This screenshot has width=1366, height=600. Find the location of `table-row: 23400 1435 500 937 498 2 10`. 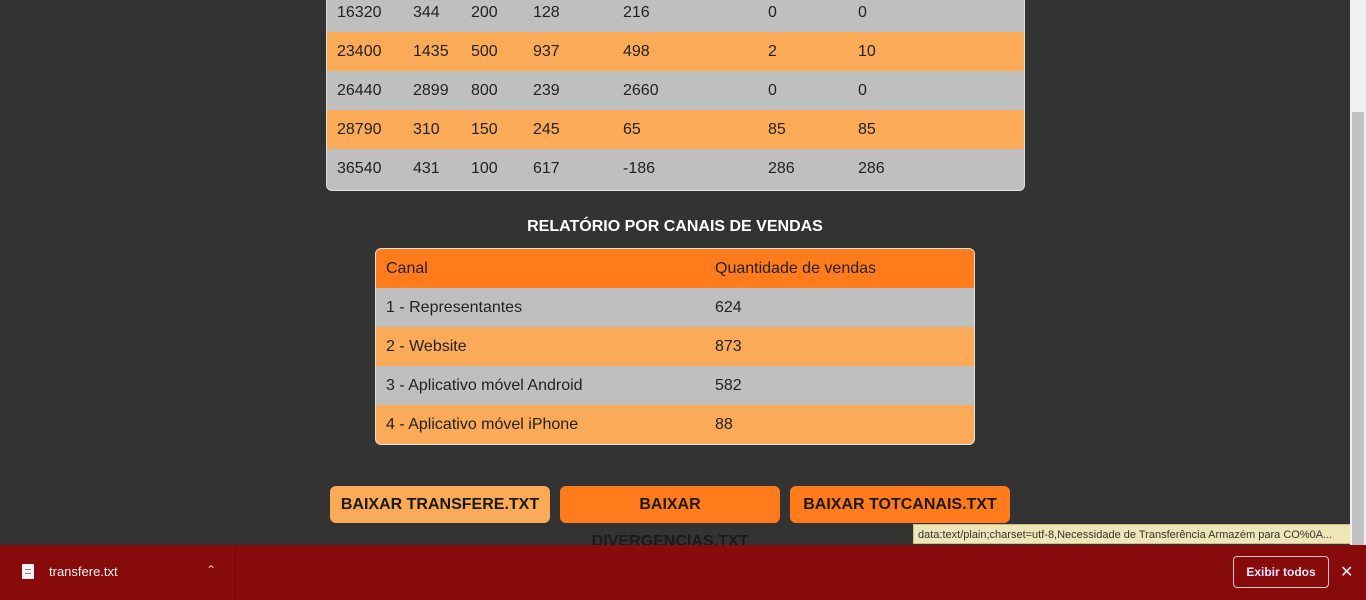

table-row: 23400 1435 500 937 498 2 10 is located at coordinates (675, 51).